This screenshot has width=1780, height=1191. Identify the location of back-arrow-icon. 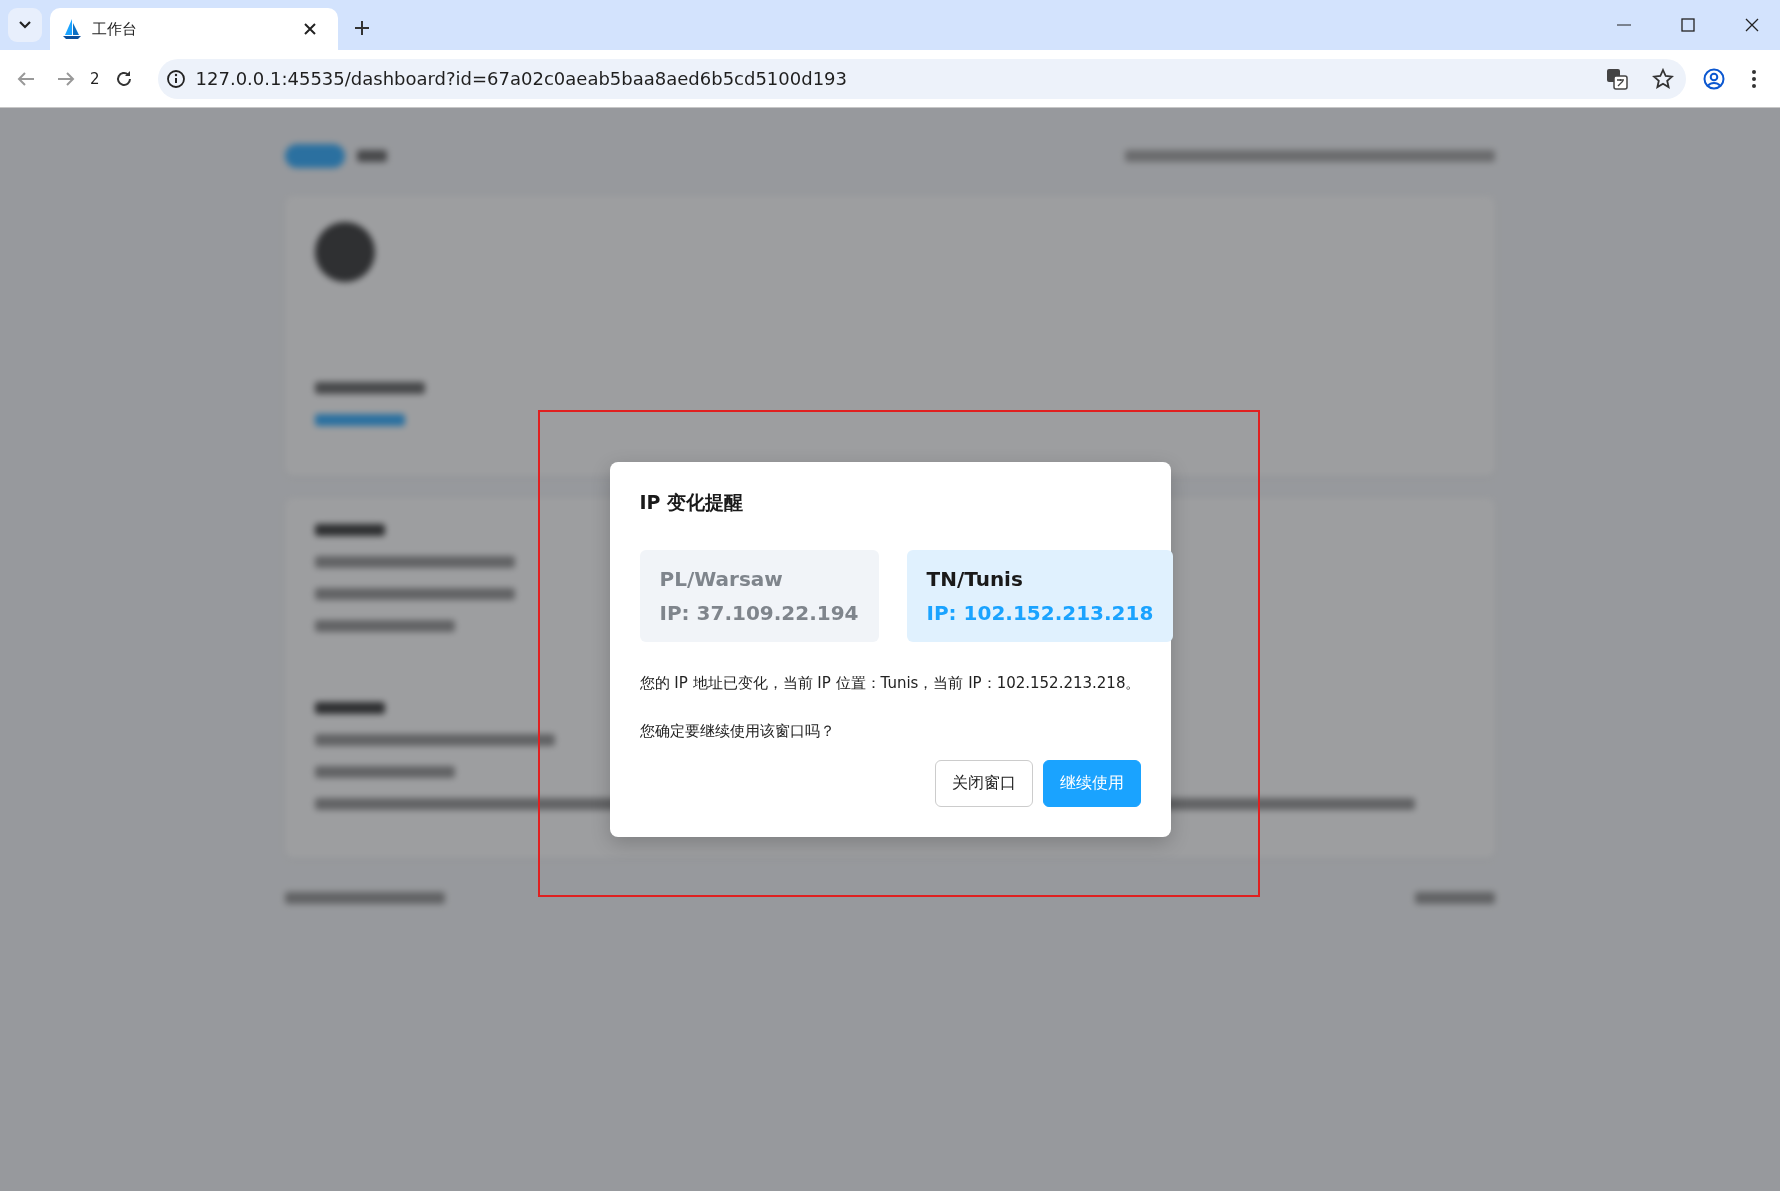
(26, 78).